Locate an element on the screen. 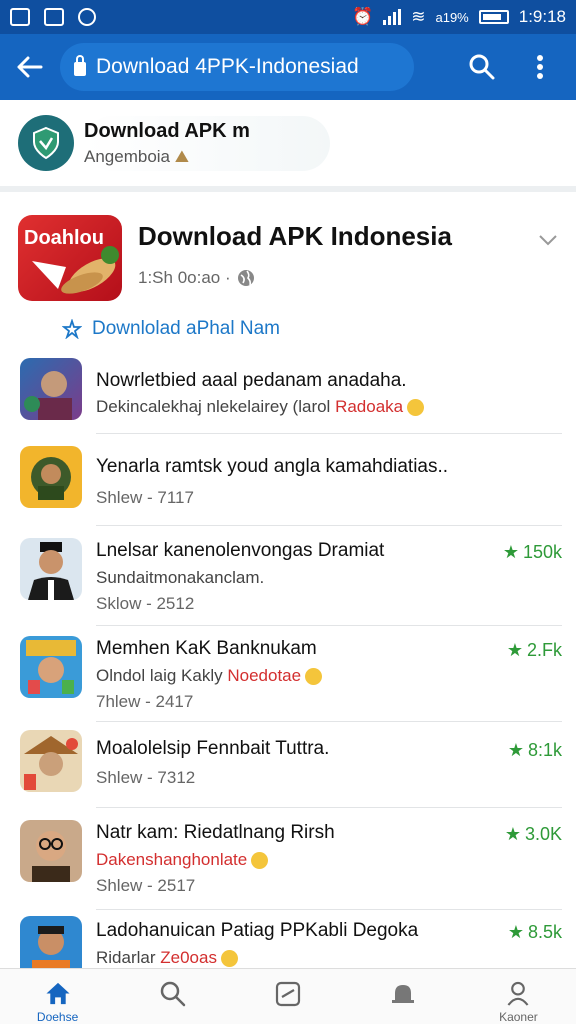 This screenshot has width=576, height=1024. page-profile-card: Download APK m Angemboia ⛰ is located at coordinates (288, 146).